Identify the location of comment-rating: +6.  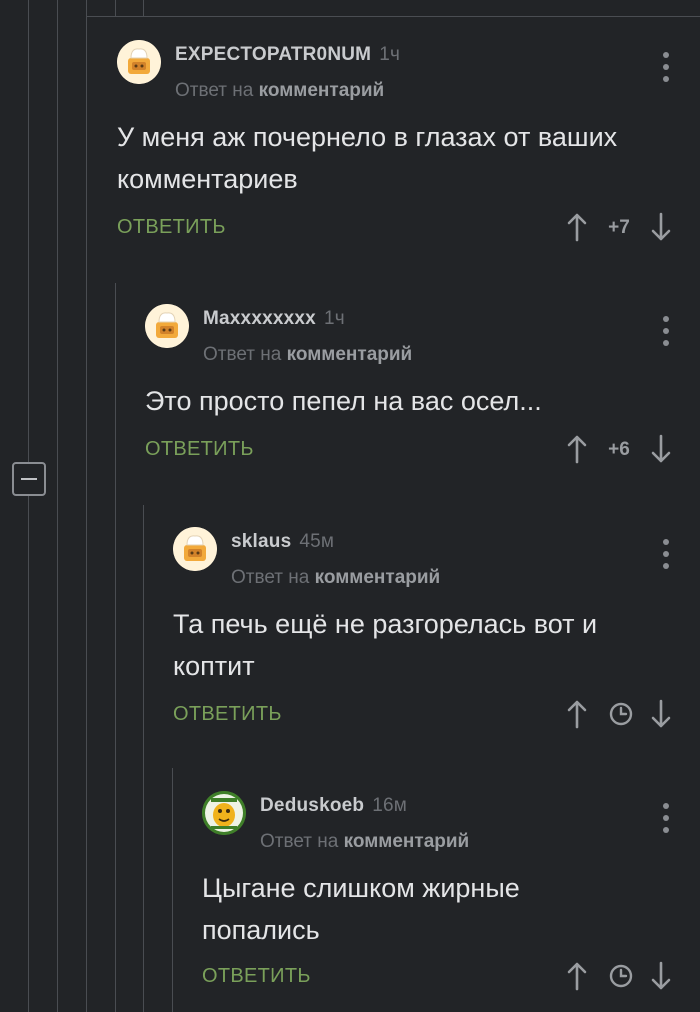
(619, 449).